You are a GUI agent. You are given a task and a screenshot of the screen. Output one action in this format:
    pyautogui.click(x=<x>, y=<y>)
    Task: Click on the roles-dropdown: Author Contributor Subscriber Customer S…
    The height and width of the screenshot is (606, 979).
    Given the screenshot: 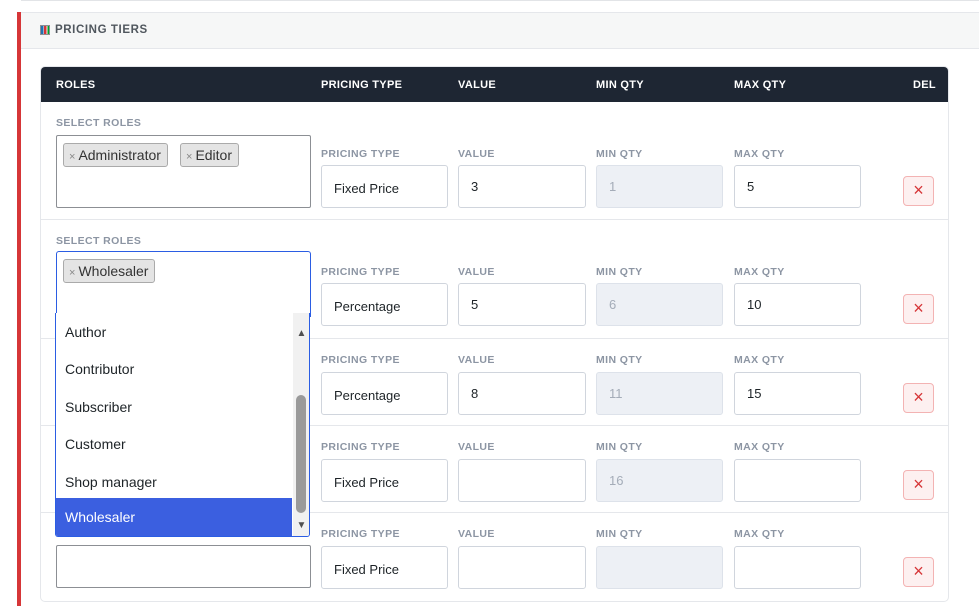 What is the action you would take?
    pyautogui.click(x=182, y=425)
    